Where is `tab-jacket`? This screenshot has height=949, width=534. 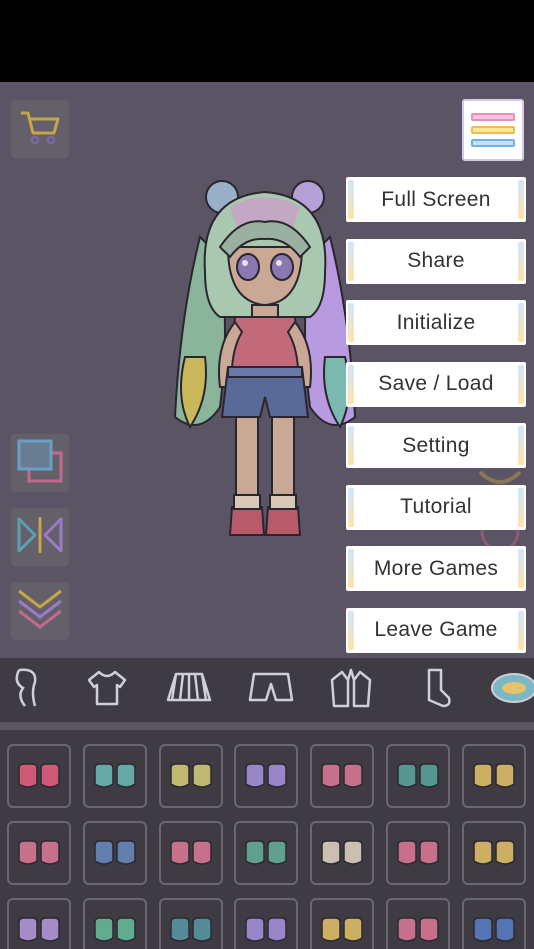
tab-jacket is located at coordinates (351, 690).